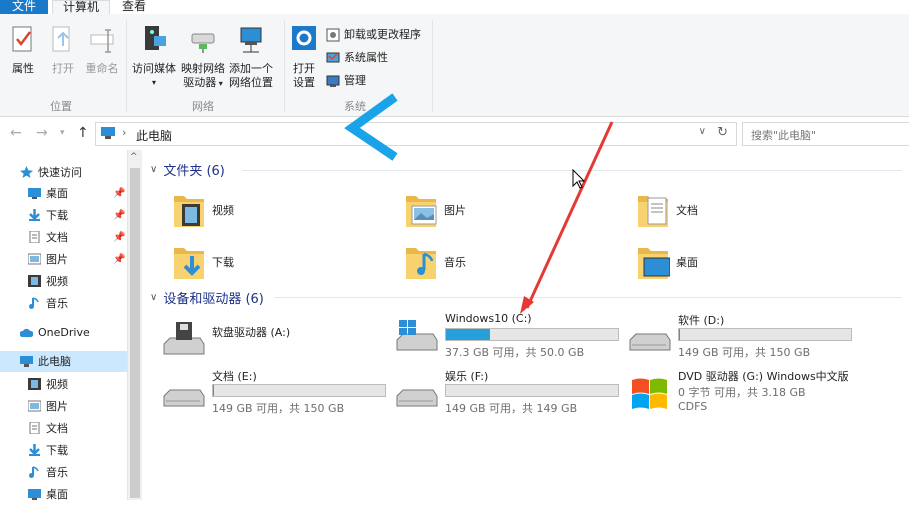  Describe the element at coordinates (479, 203) in the screenshot. I see `annotation-overlay` at that location.